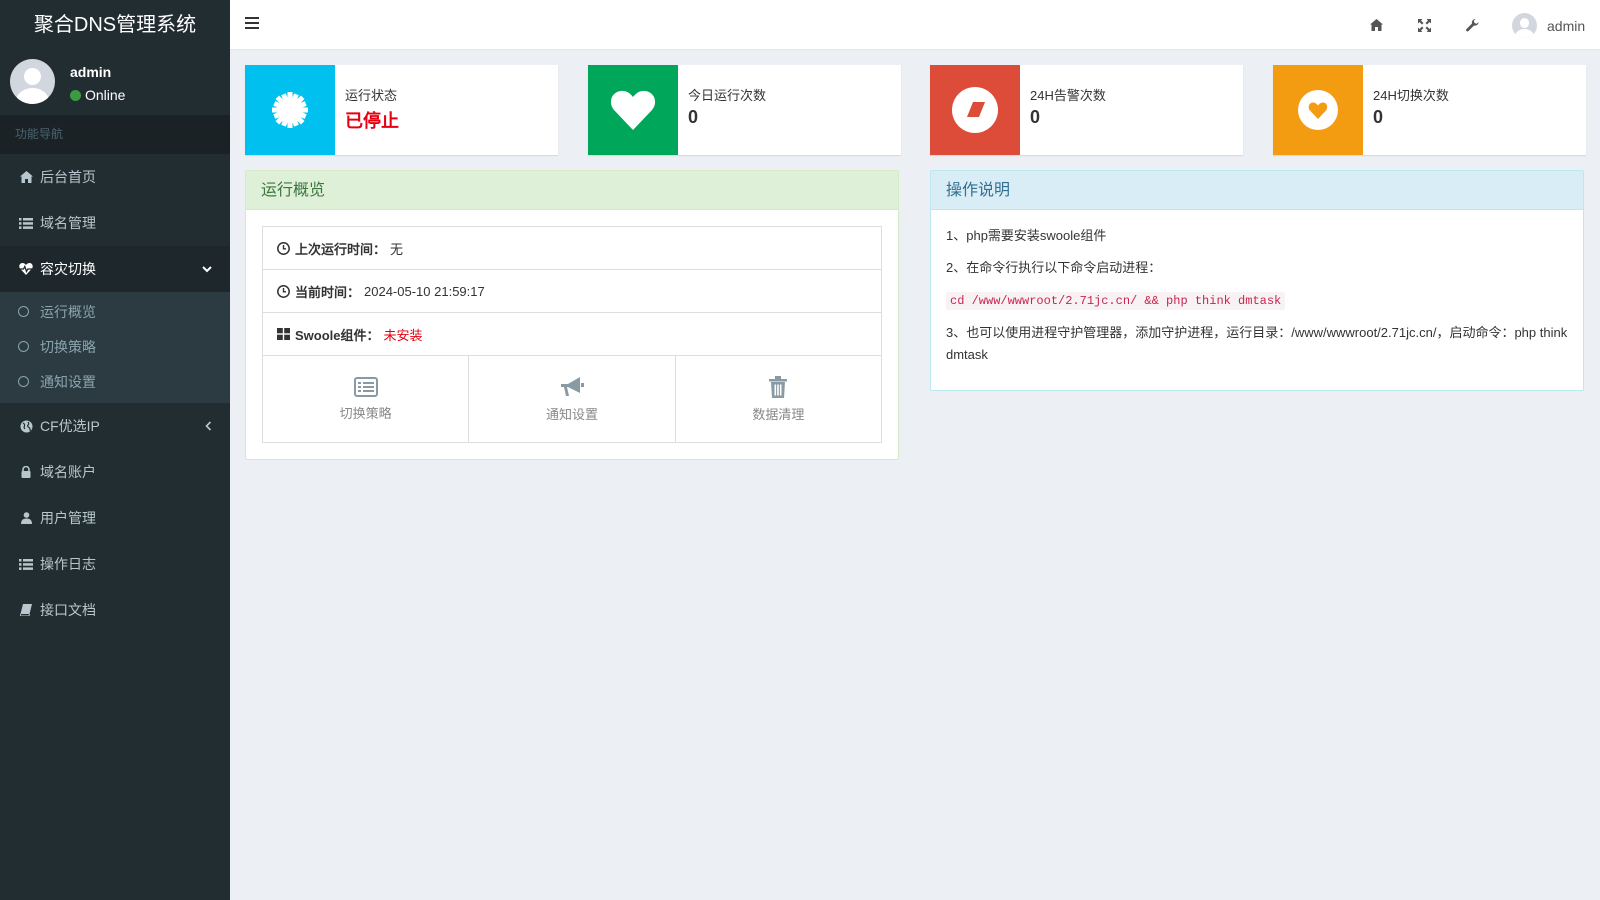 This screenshot has width=1600, height=900. Describe the element at coordinates (105, 95) in the screenshot. I see `user-status-text: Online` at that location.